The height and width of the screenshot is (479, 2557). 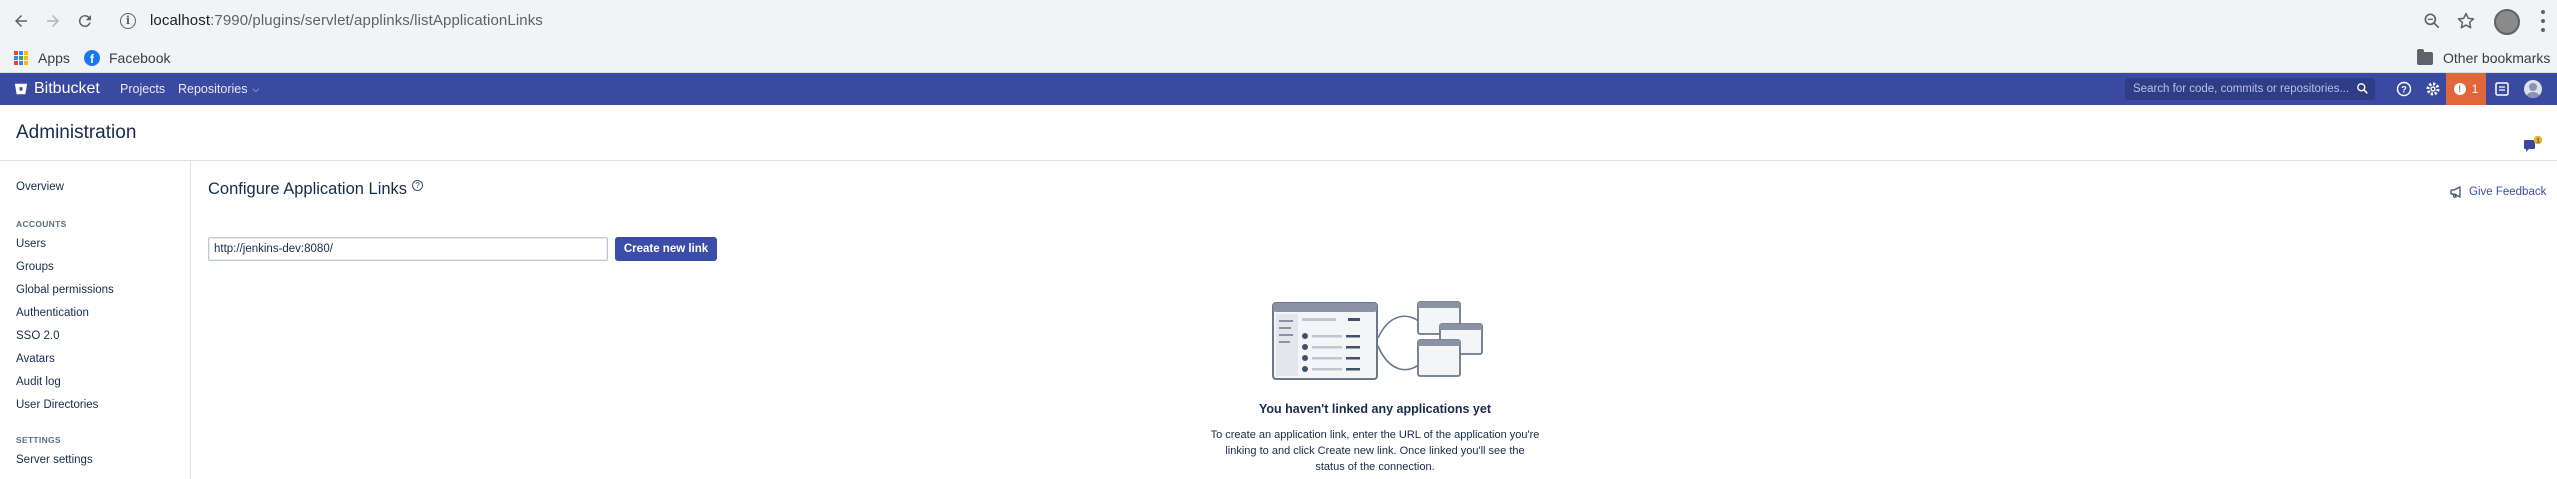 I want to click on back-button, so click(x=21, y=21).